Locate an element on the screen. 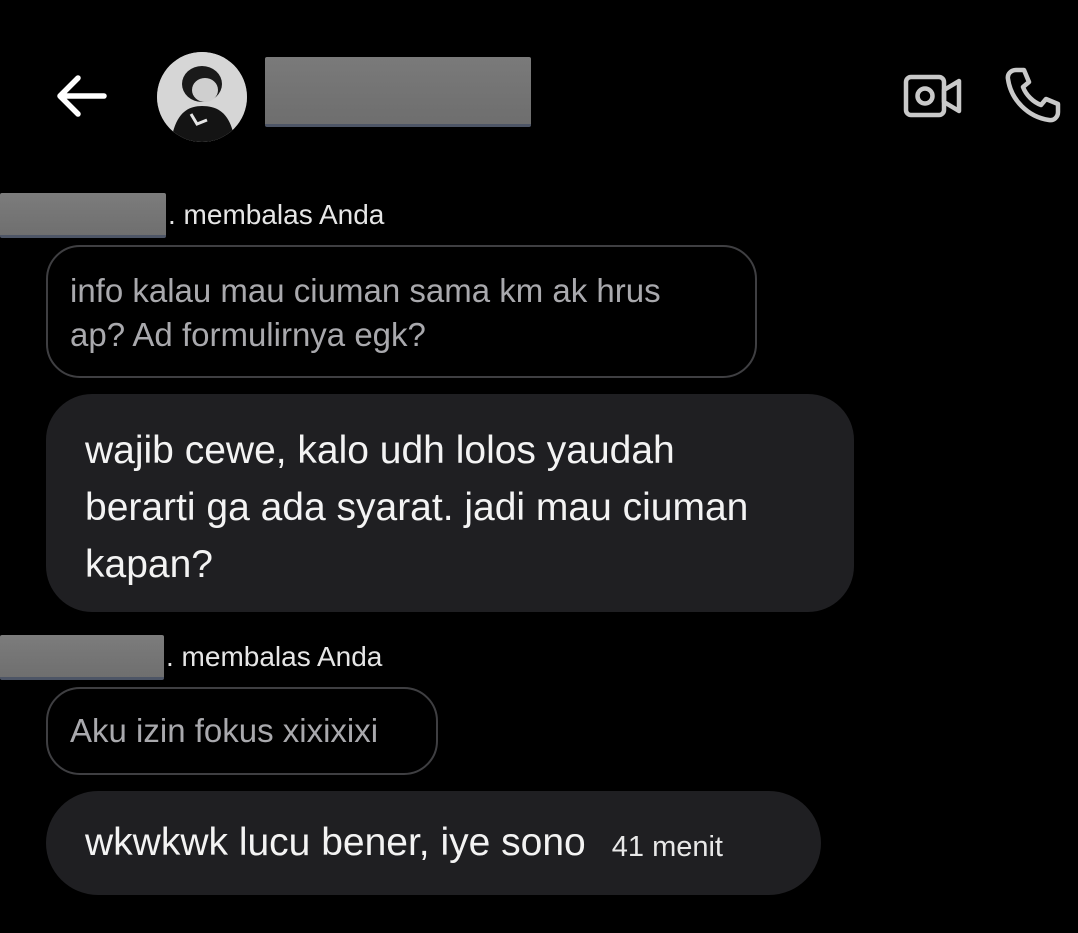 This screenshot has width=1078, height=933. back-button is located at coordinates (80, 96).